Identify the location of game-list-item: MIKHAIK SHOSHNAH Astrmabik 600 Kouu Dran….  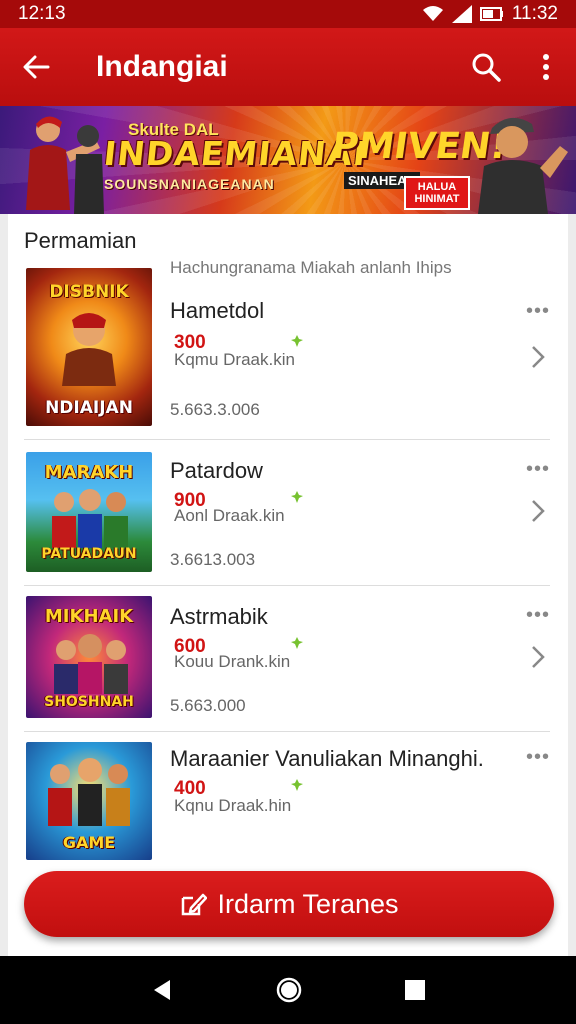
(287, 659).